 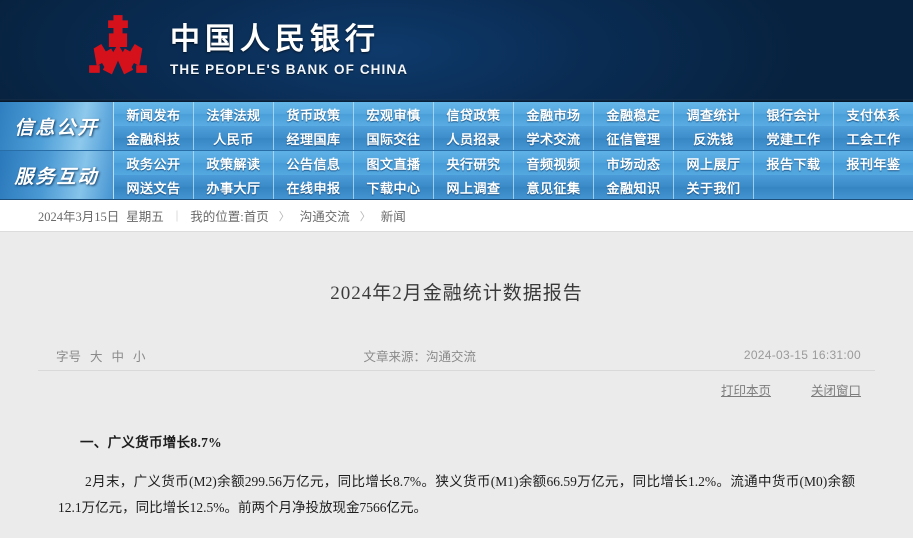 I want to click on print-page-link: 打印本页, so click(x=746, y=389).